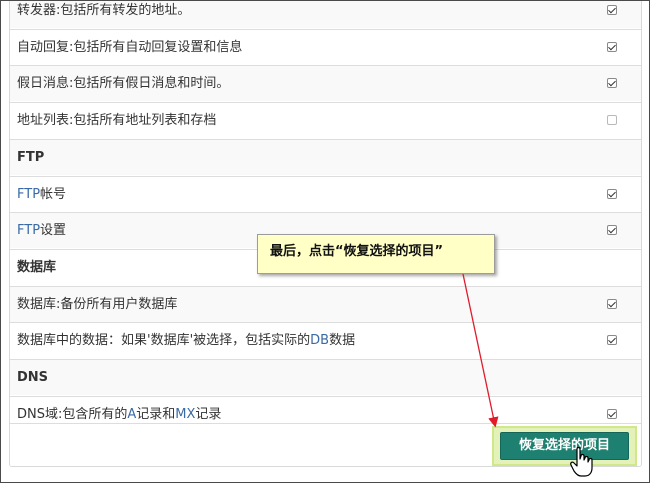 This screenshot has height=485, width=652. What do you see at coordinates (325, 156) in the screenshot?
I see `section-header: FTP` at bounding box center [325, 156].